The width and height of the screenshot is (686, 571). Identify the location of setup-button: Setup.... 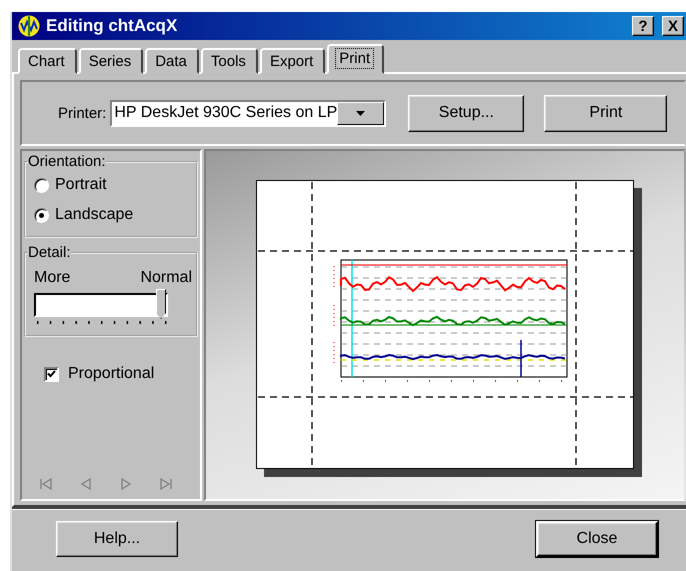
(466, 113).